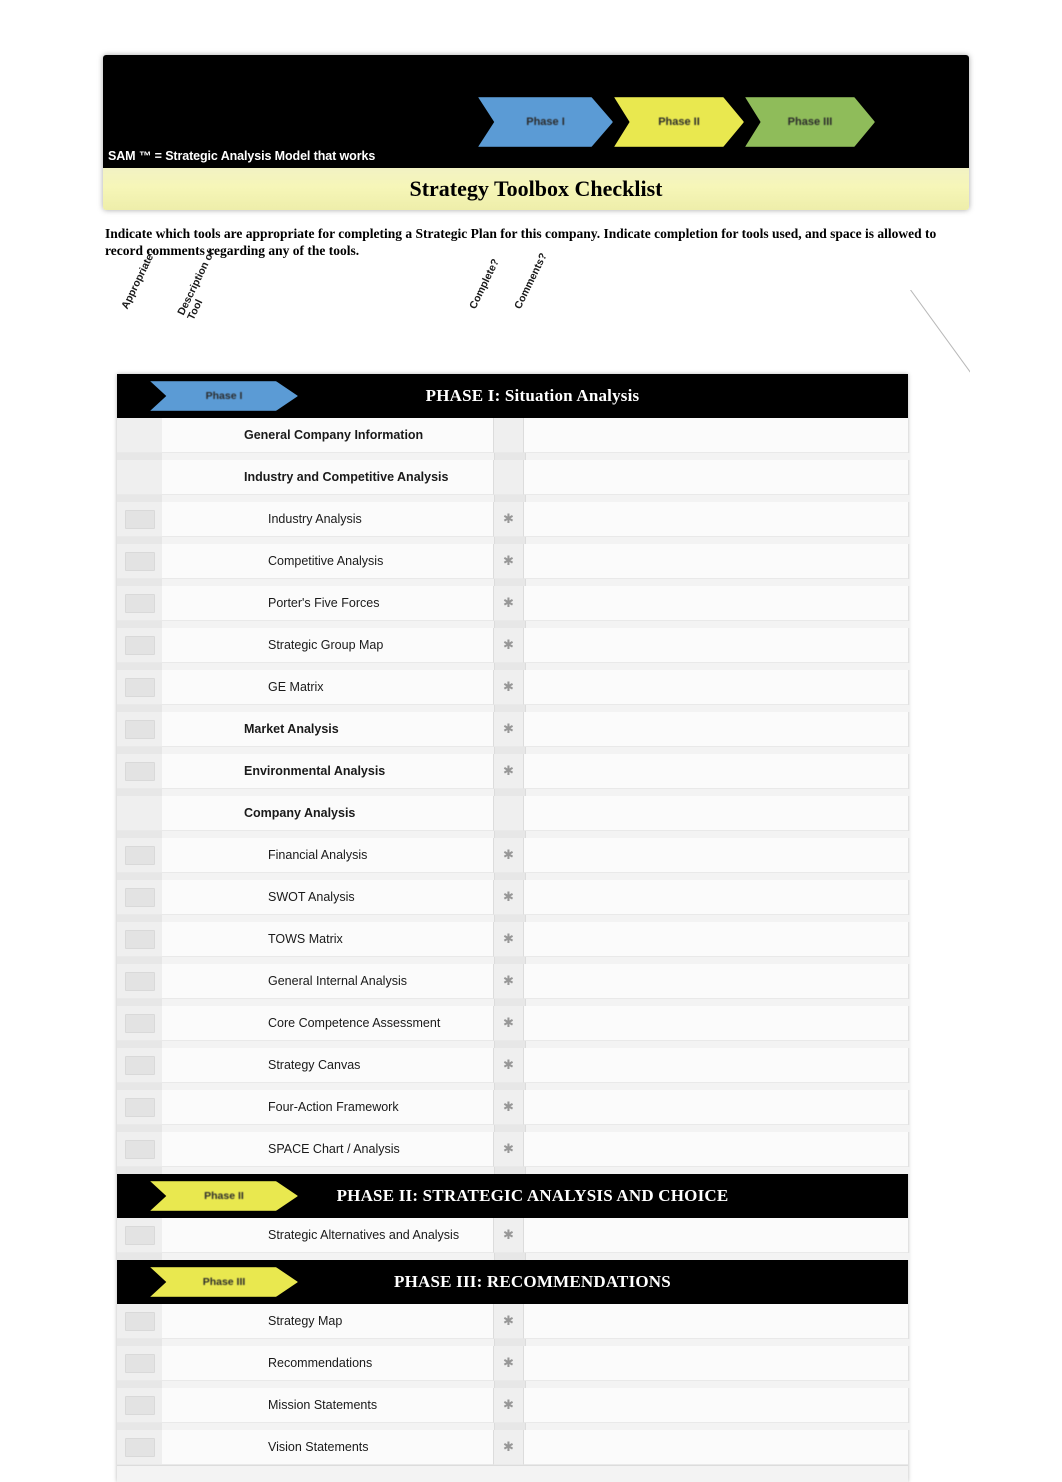 This screenshot has width=1062, height=1482. What do you see at coordinates (328, 1447) in the screenshot?
I see `tool-name-cell: Vision Statements` at bounding box center [328, 1447].